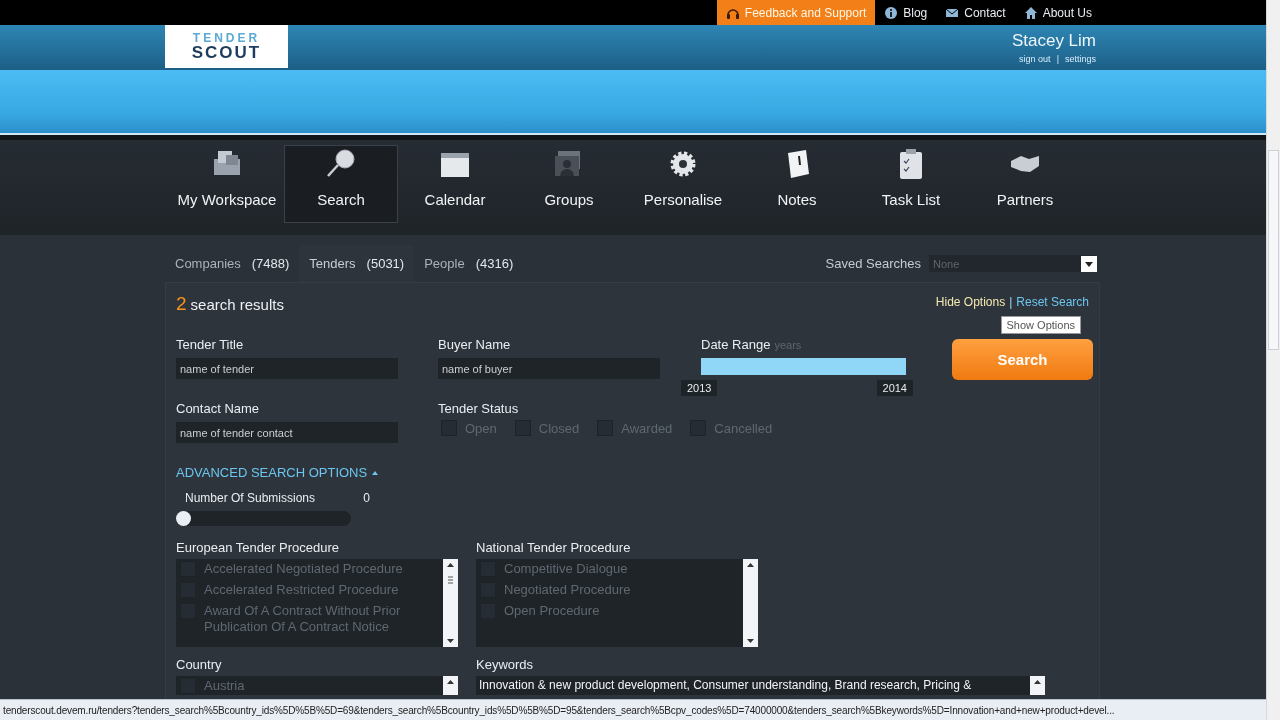  What do you see at coordinates (873, 263) in the screenshot?
I see `saved-searches-label: Saved Searches` at bounding box center [873, 263].